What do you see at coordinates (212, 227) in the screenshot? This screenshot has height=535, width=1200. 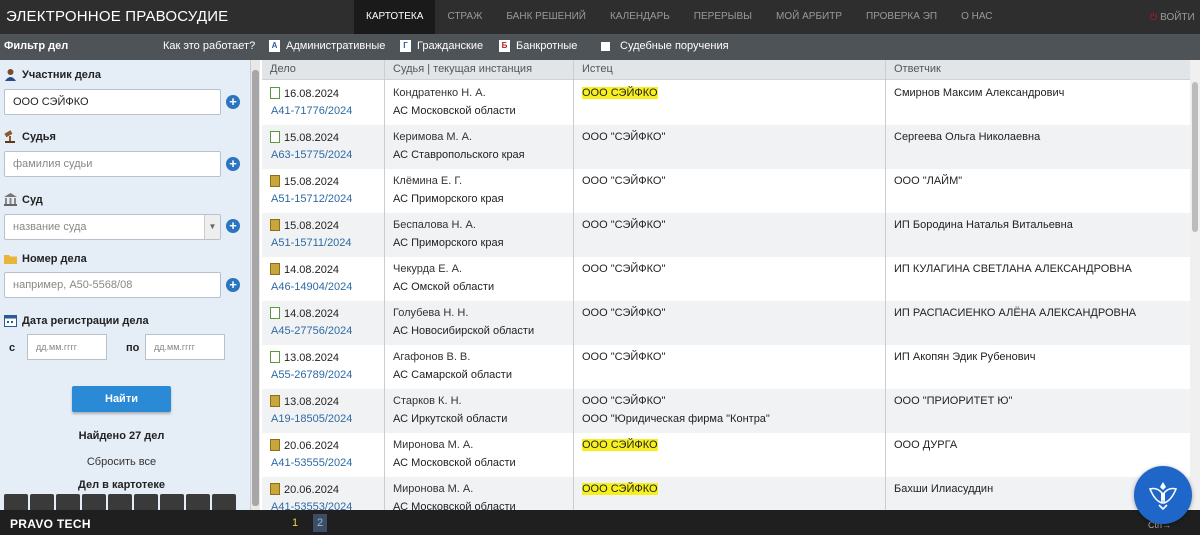 I see `chevron-down-icon: ▼` at bounding box center [212, 227].